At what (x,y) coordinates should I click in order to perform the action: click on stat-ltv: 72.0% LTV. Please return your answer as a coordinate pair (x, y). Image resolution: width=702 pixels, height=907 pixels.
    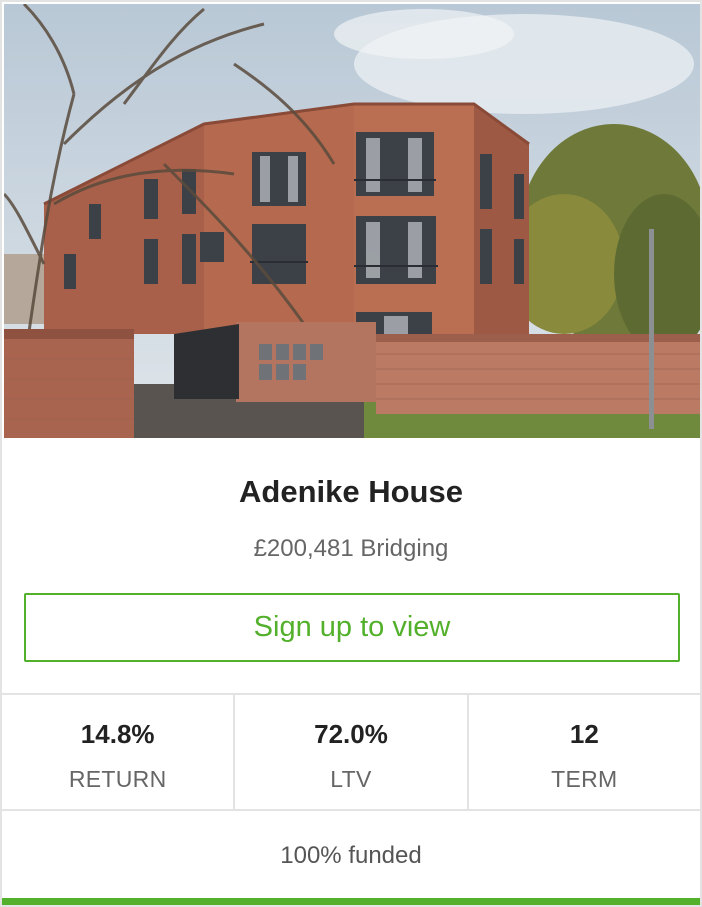
    Looking at the image, I should click on (352, 752).